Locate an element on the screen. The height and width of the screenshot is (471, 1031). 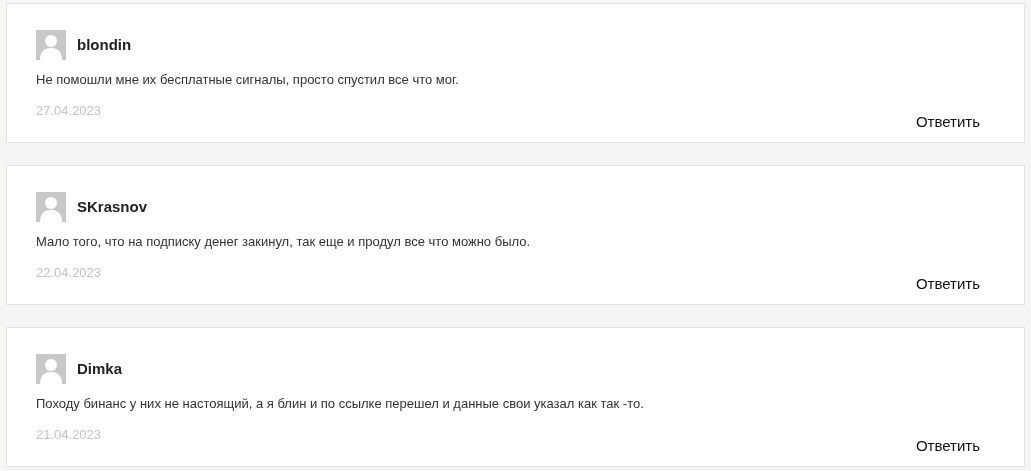
comment-date: 27.04.2023 is located at coordinates (69, 111).